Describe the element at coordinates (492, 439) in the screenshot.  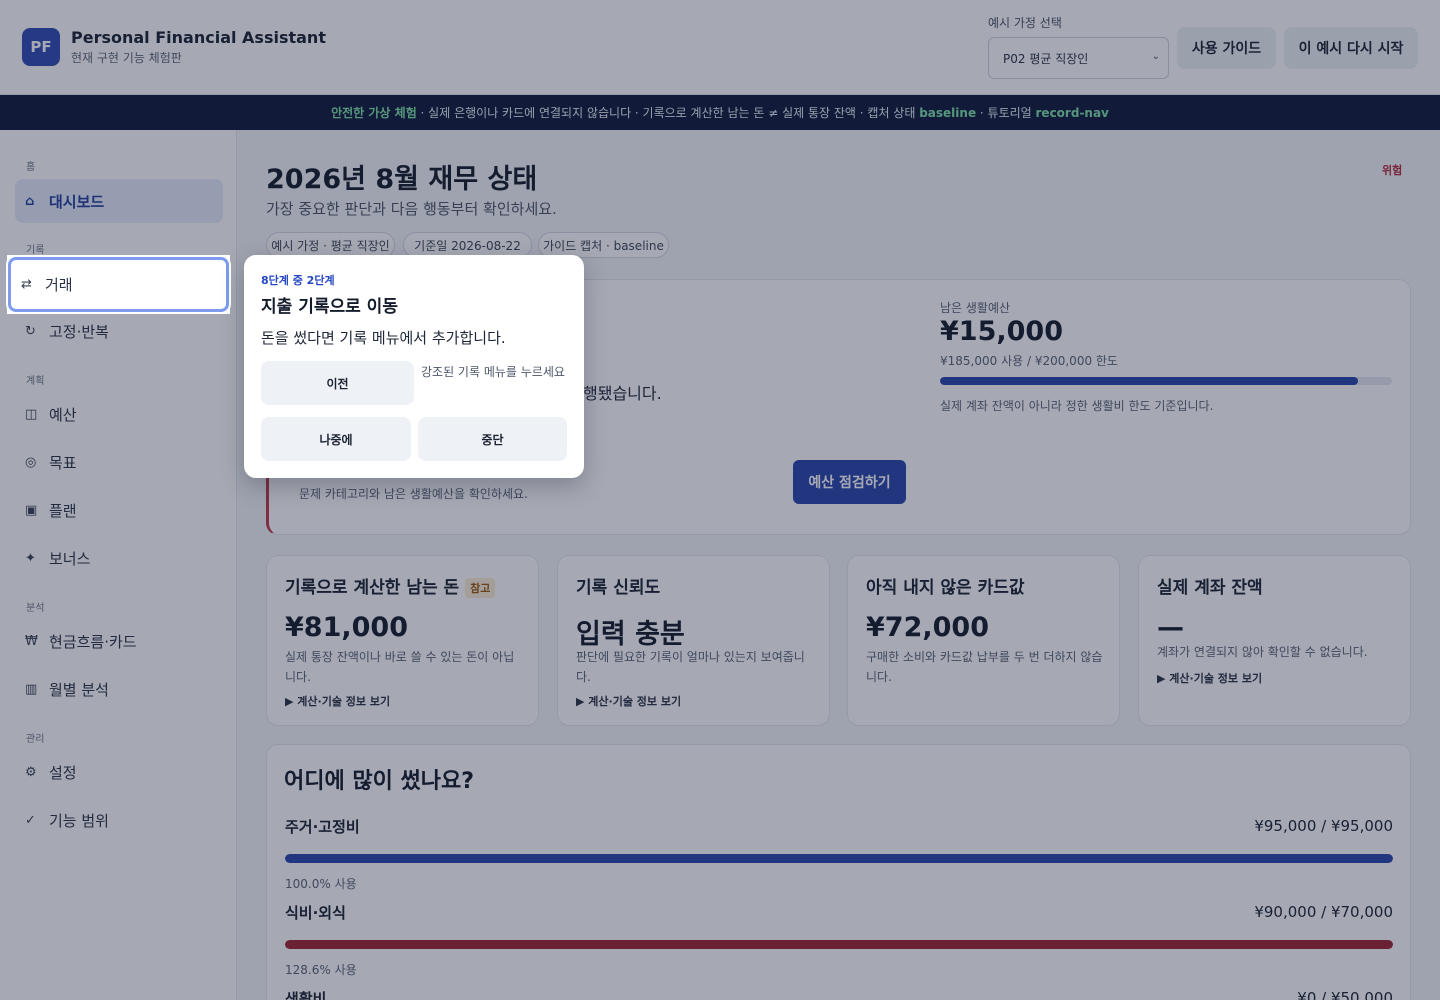
I see `tutorial-stop-button: 중단` at that location.